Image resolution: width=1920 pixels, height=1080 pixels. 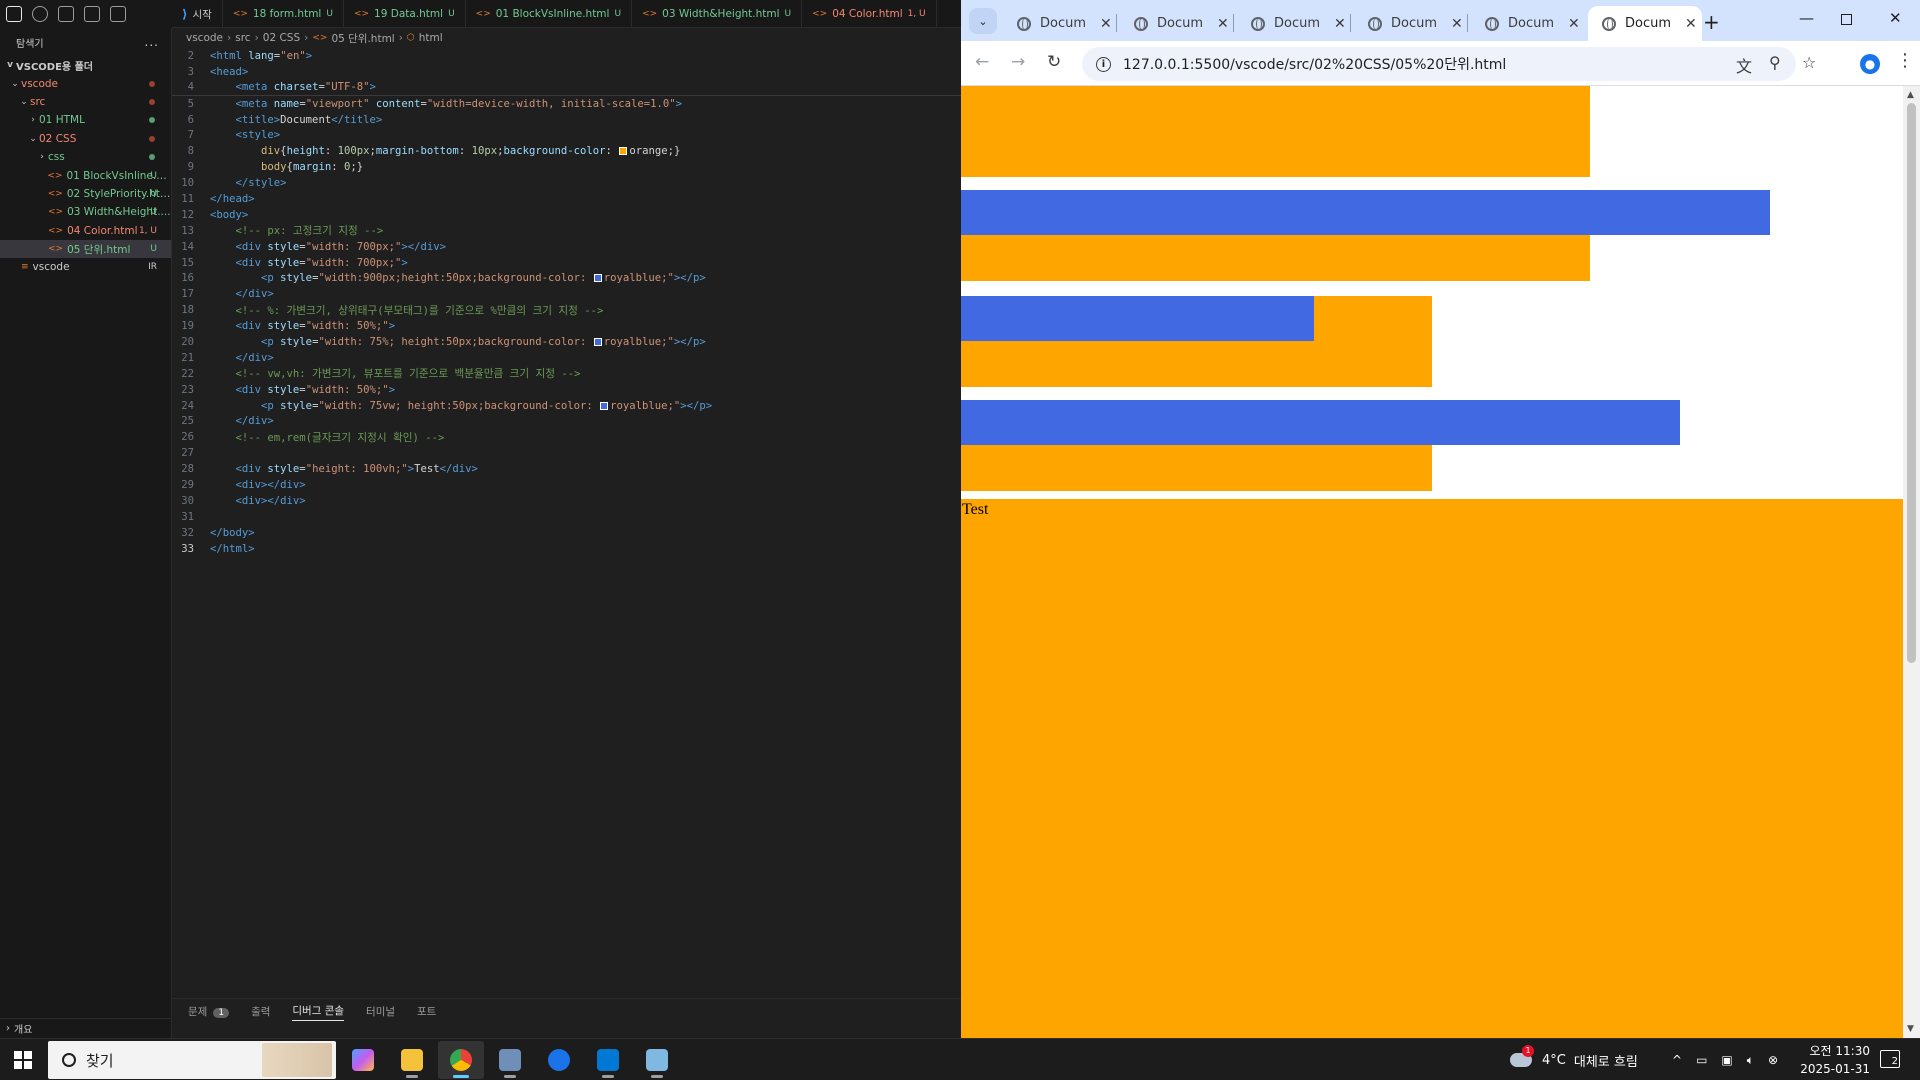 I want to click on tree-item: <> 05 단위.html U, so click(x=85, y=249).